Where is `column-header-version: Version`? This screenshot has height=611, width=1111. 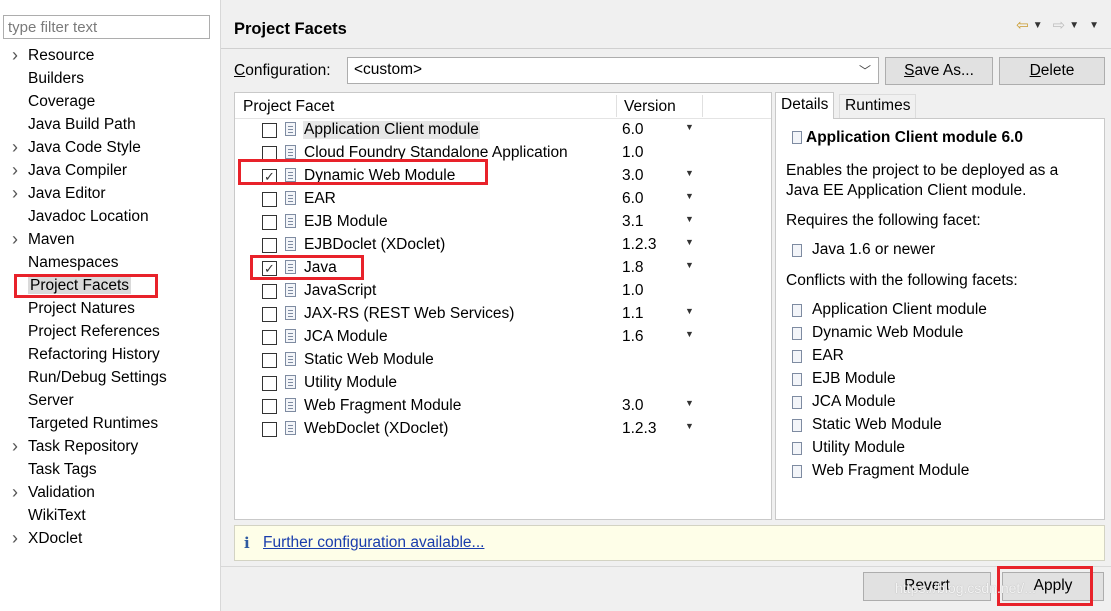 column-header-version: Version is located at coordinates (650, 107).